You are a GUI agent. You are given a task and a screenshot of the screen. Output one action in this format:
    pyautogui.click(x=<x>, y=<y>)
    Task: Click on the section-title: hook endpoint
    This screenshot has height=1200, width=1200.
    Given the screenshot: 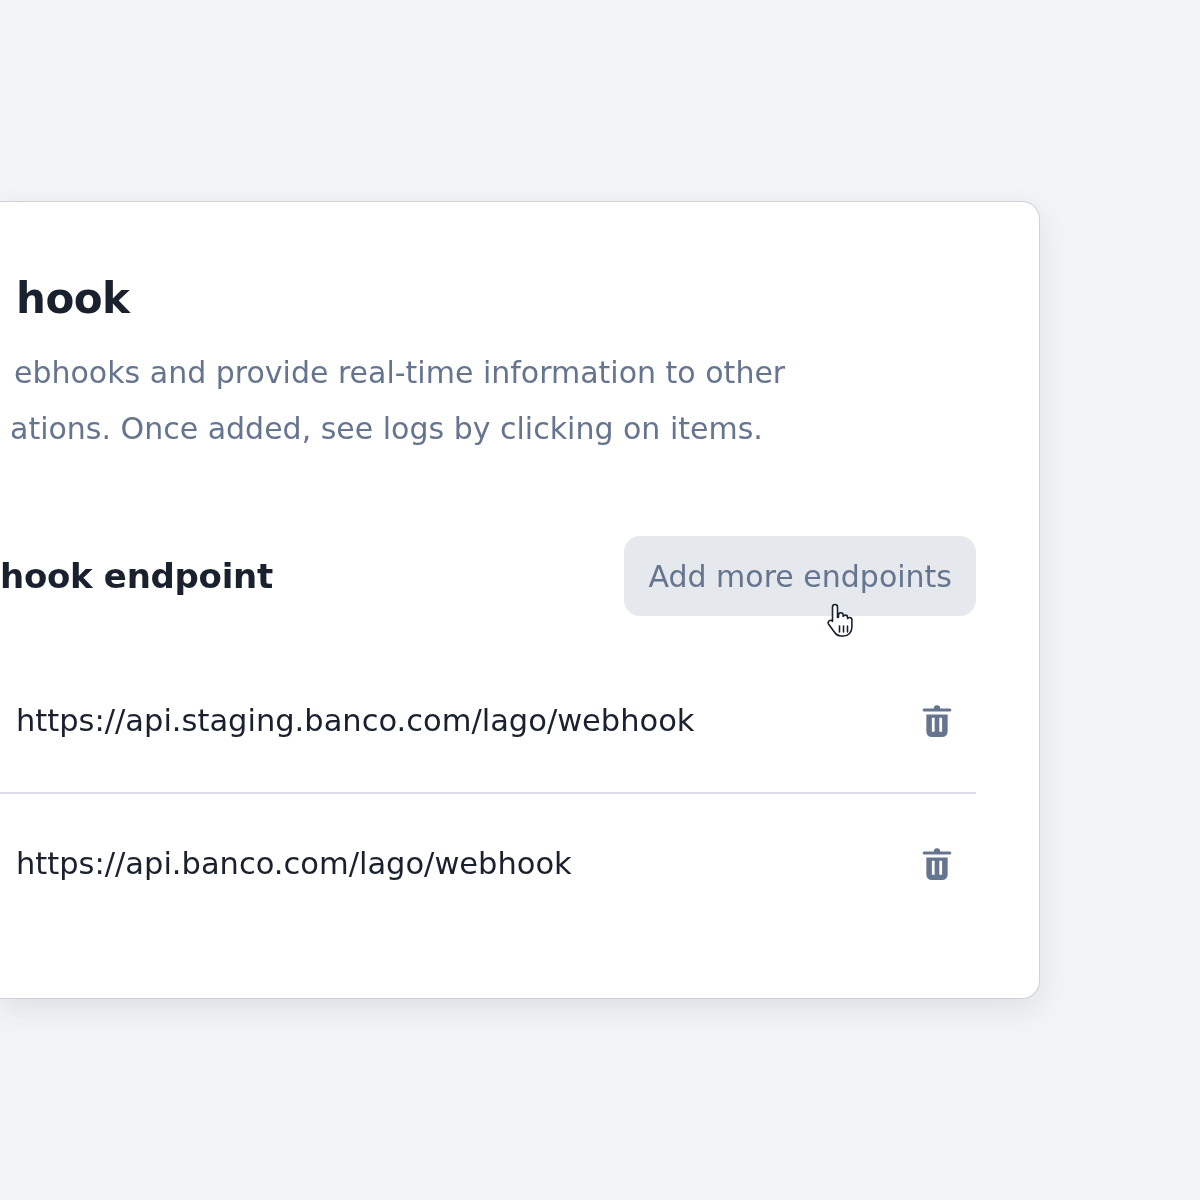 What is the action you would take?
    pyautogui.click(x=136, y=576)
    